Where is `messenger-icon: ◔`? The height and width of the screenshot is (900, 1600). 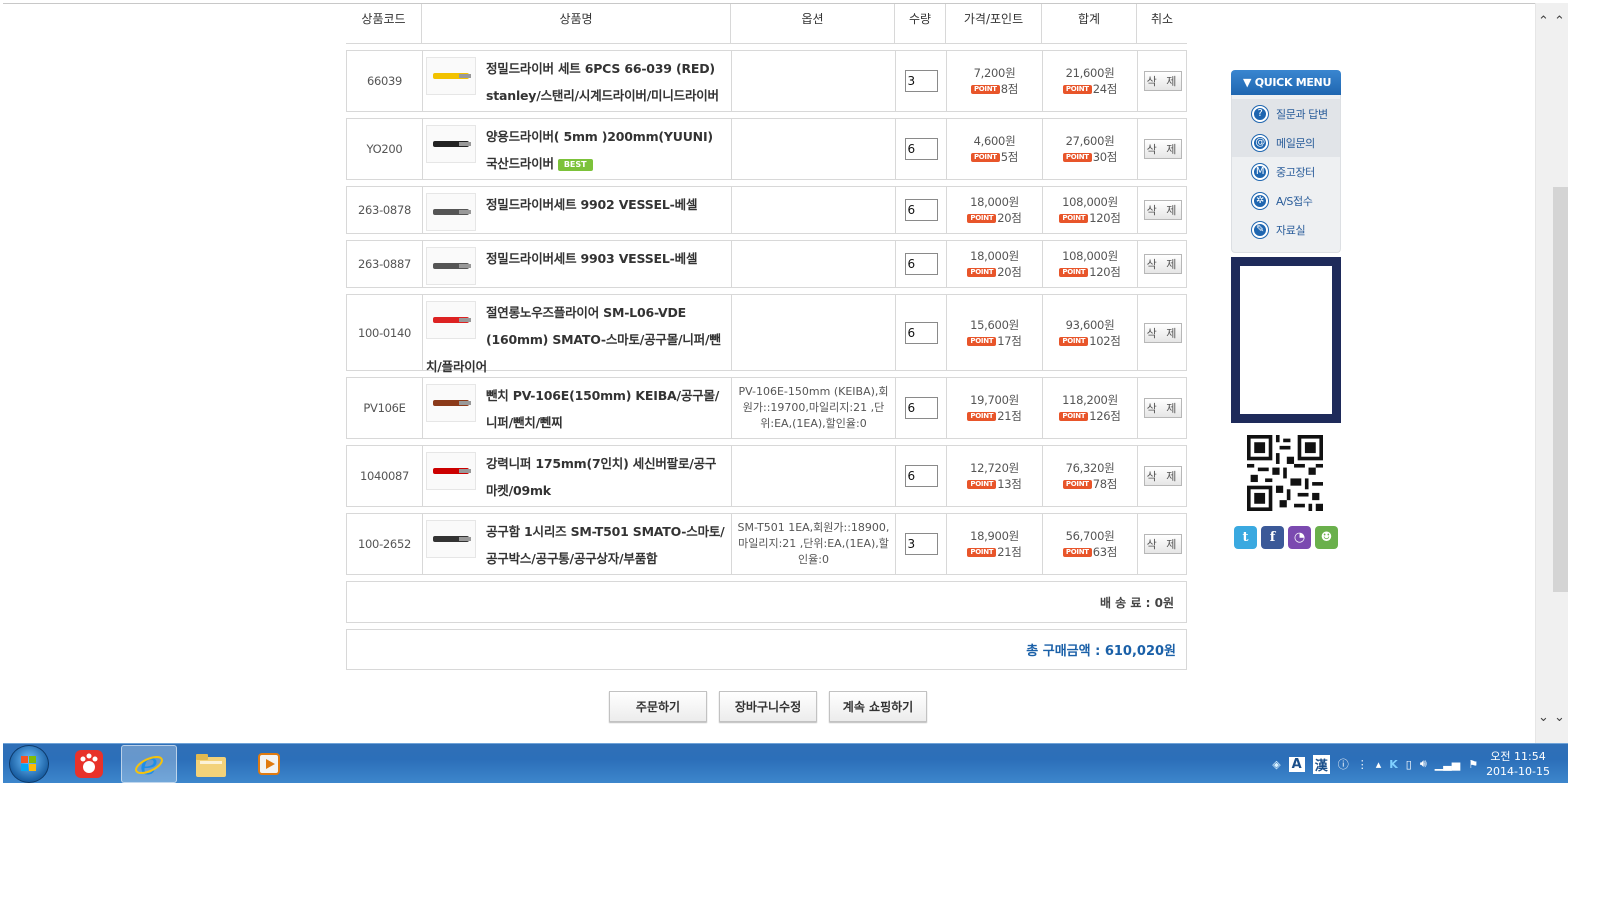
messenger-icon: ◔ is located at coordinates (1299, 537).